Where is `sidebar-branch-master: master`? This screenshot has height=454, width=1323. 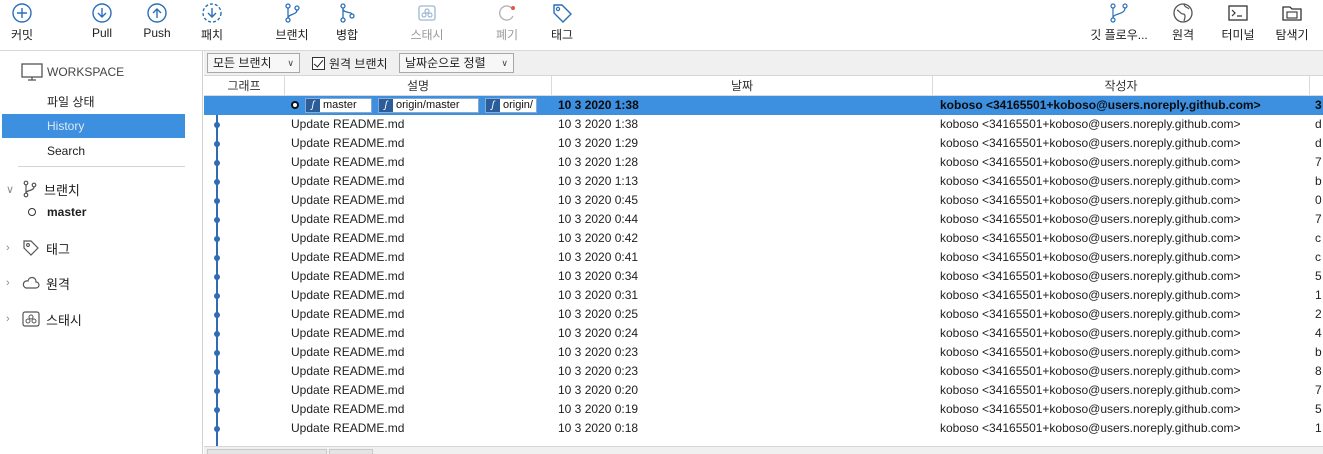 sidebar-branch-master: master is located at coordinates (57, 212).